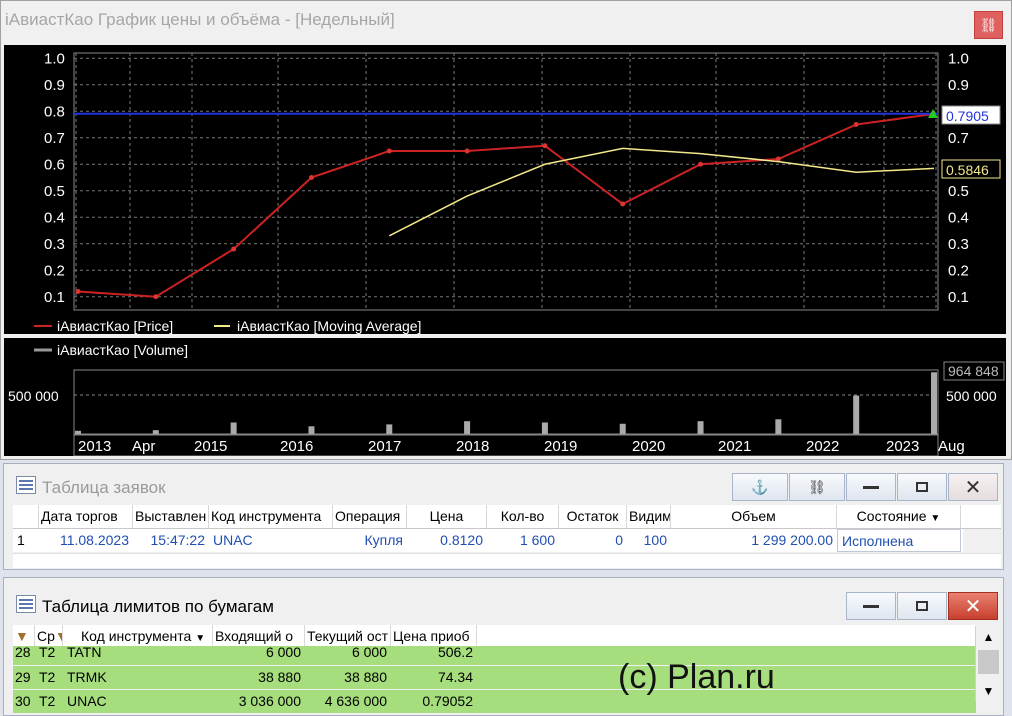 Image resolution: width=1012 pixels, height=716 pixels. I want to click on empty-row, so click(507, 560).